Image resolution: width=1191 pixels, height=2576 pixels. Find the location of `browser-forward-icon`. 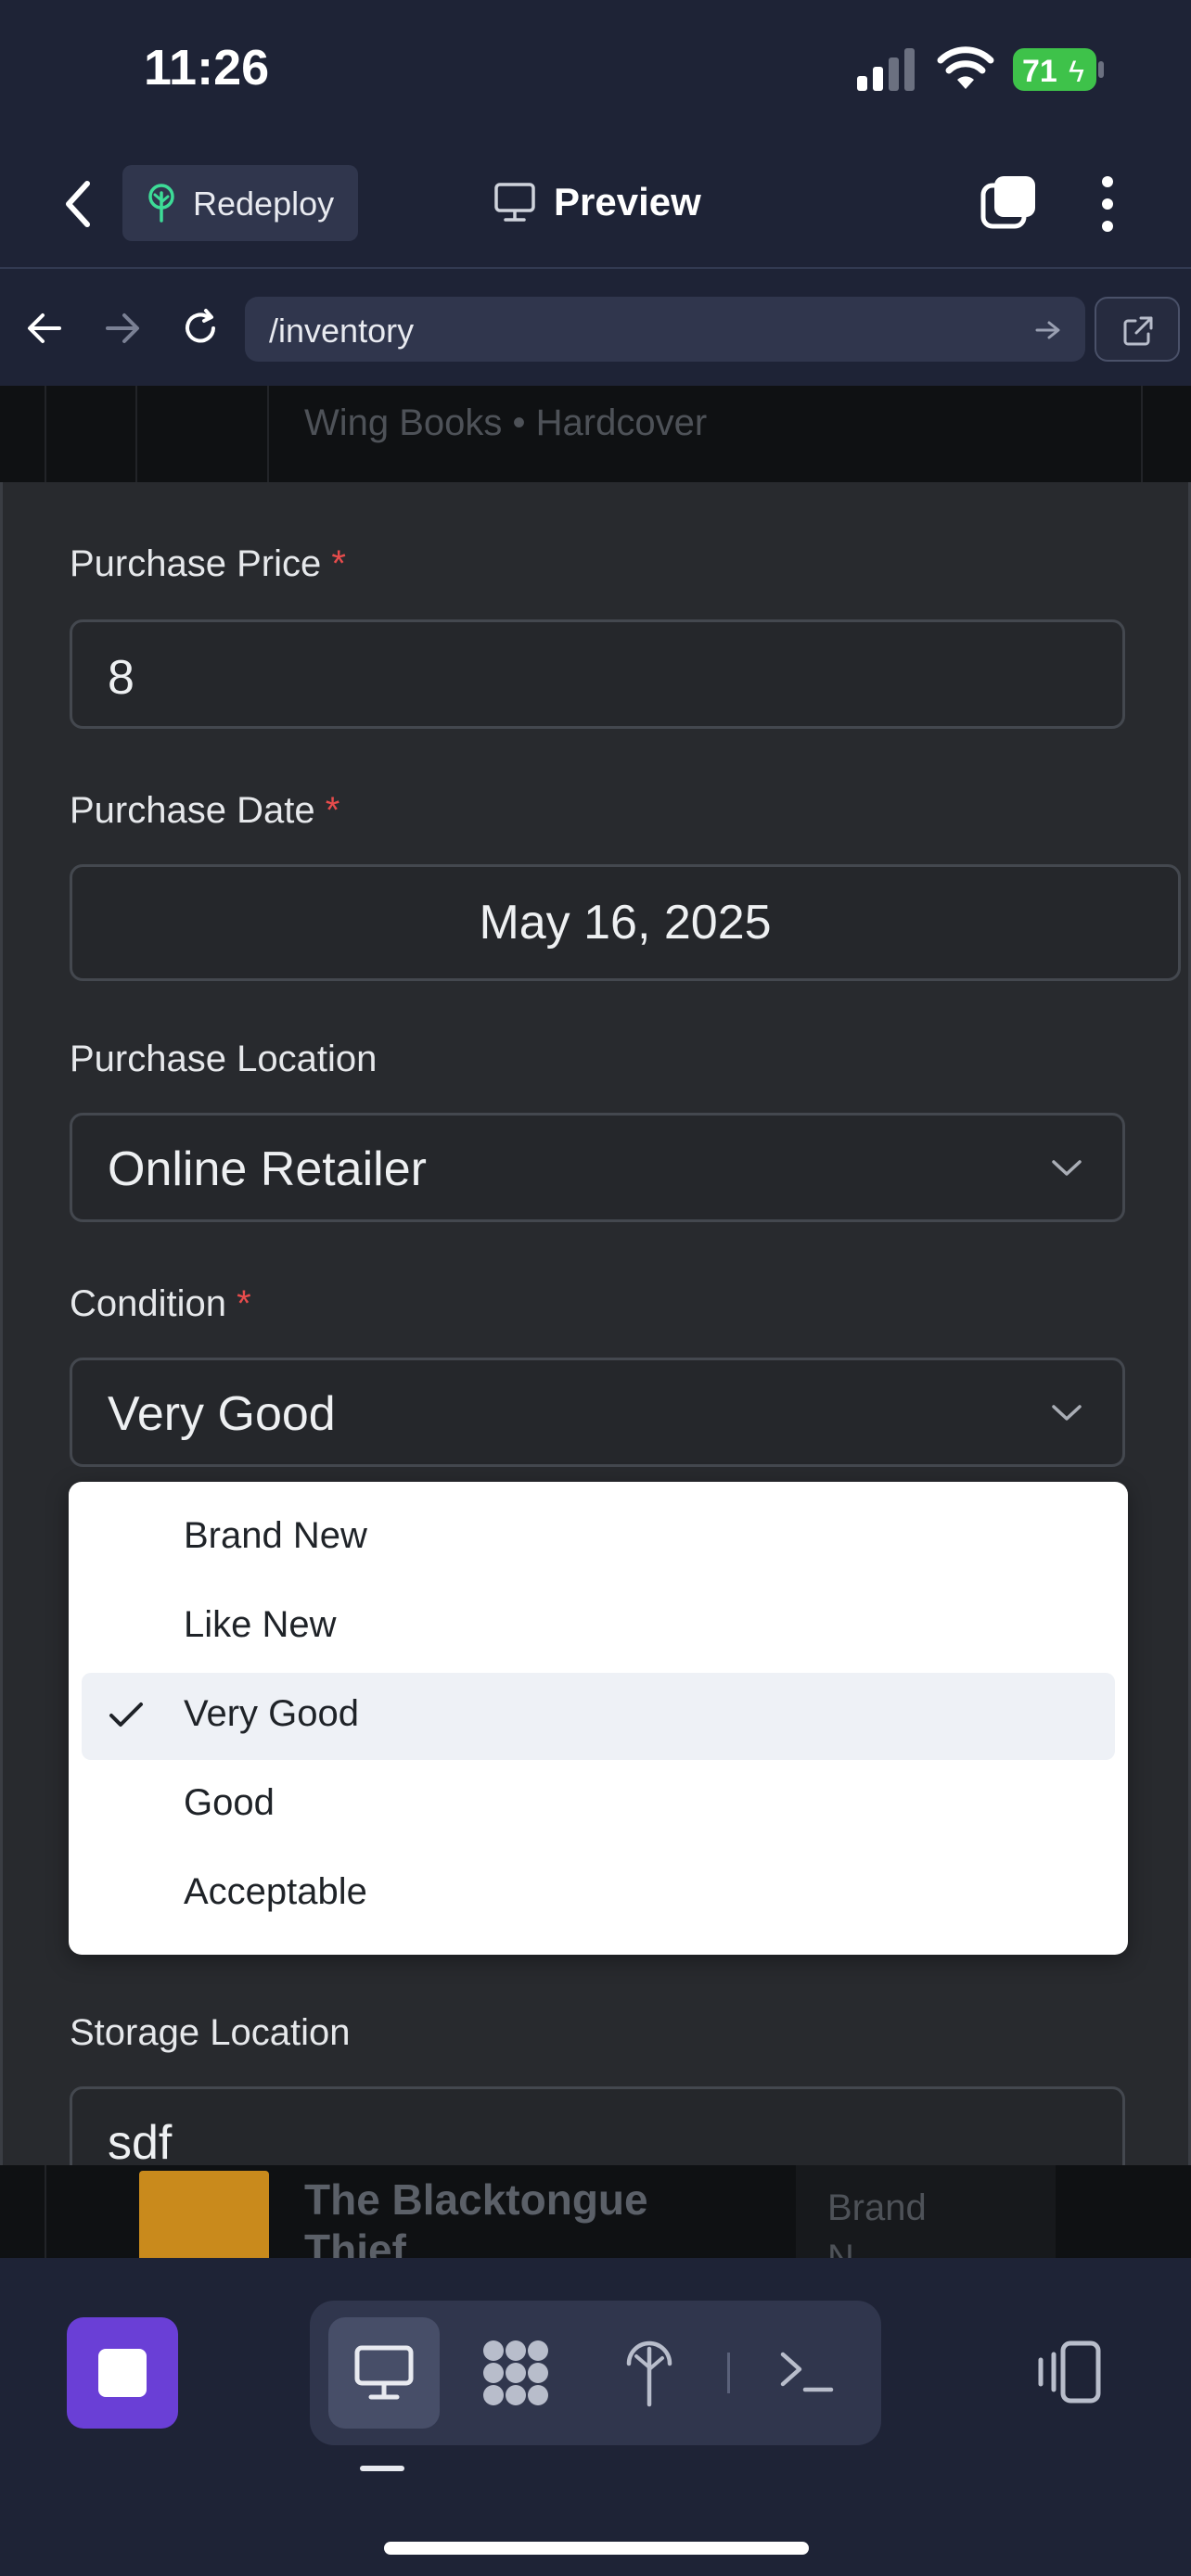

browser-forward-icon is located at coordinates (122, 328).